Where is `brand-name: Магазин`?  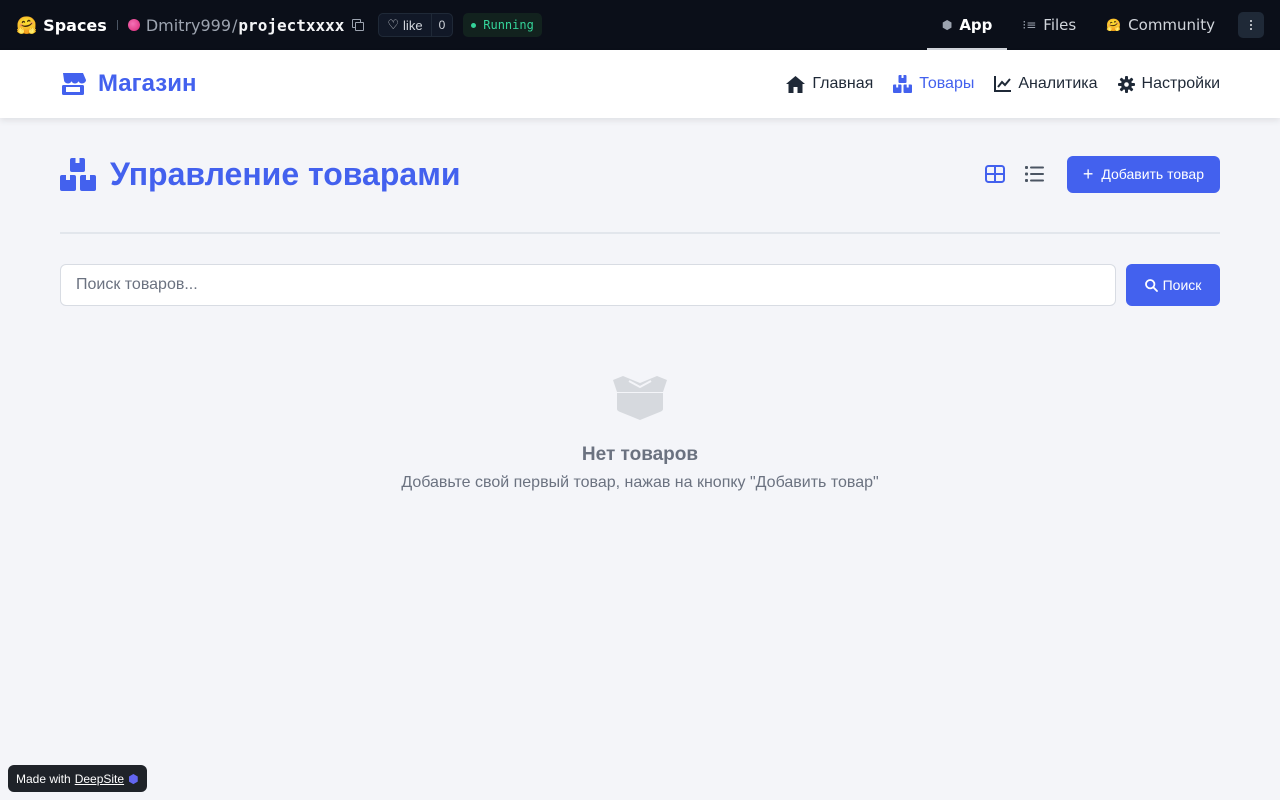
brand-name: Магазин is located at coordinates (147, 83).